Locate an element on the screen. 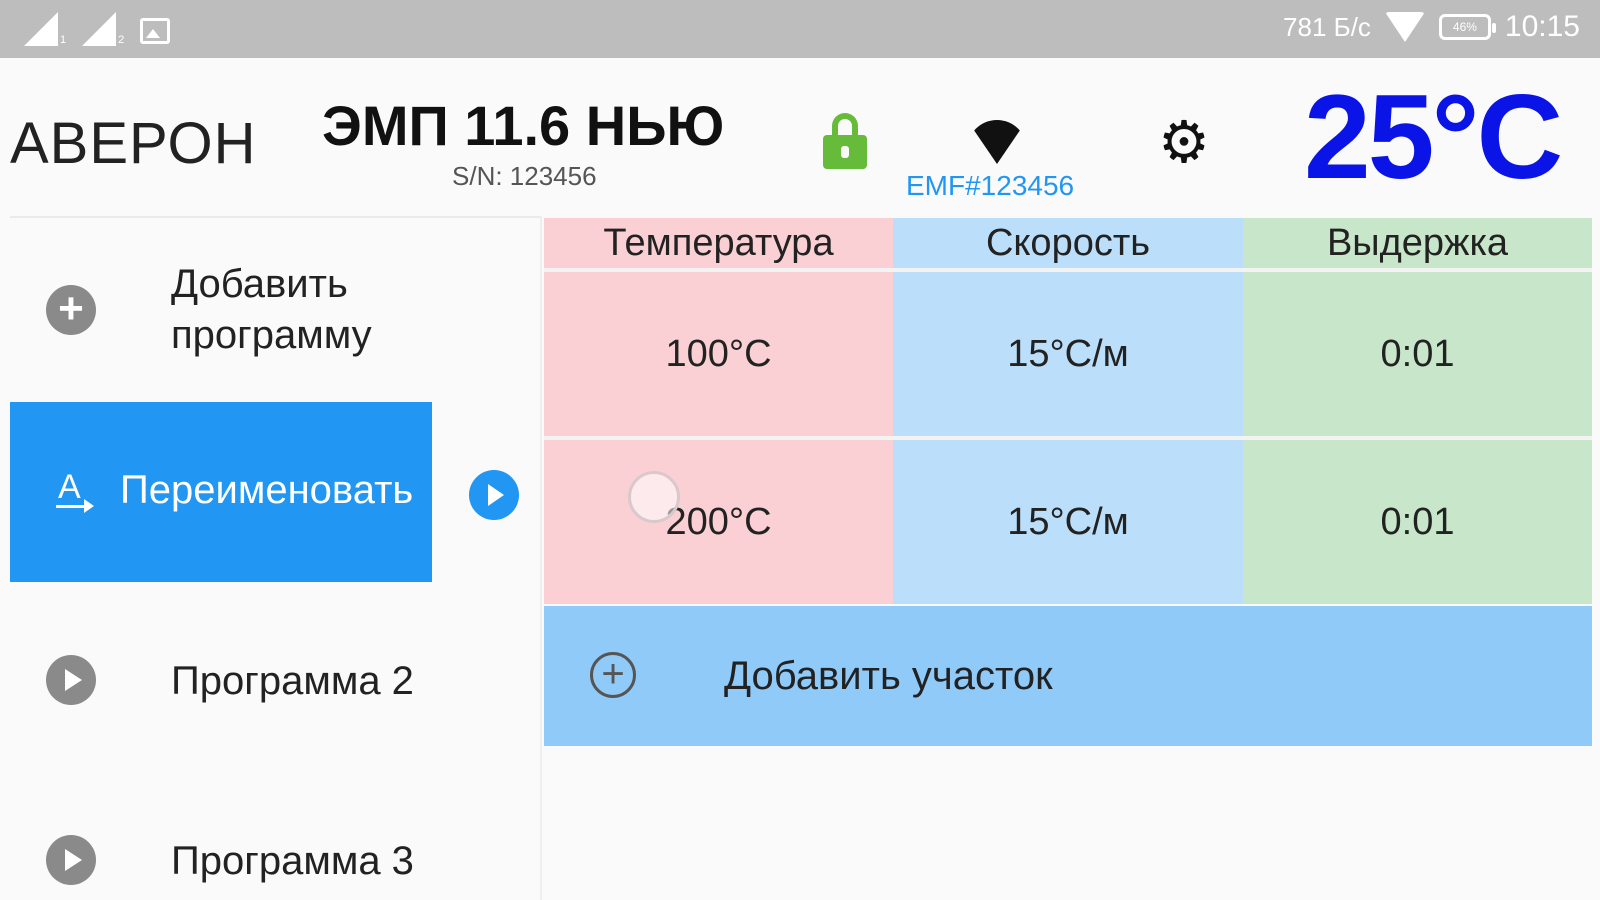 Image resolution: width=1600 pixels, height=900 pixels. status-left: 1 2 is located at coordinates (97, 29).